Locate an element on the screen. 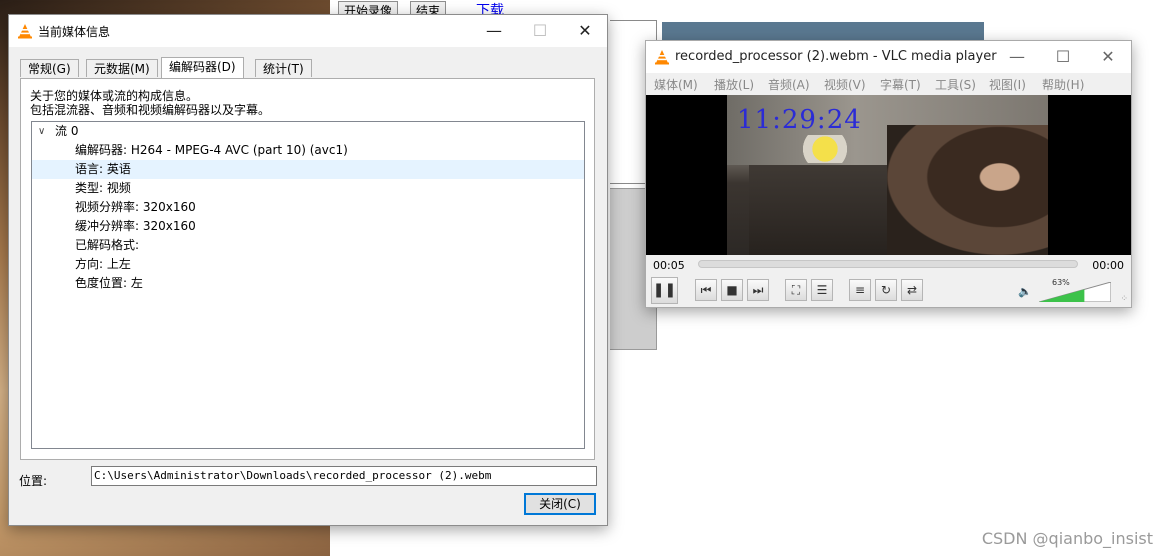 The width and height of the screenshot is (1167, 556). seek-row: 00:05 00:00 is located at coordinates (888, 265).